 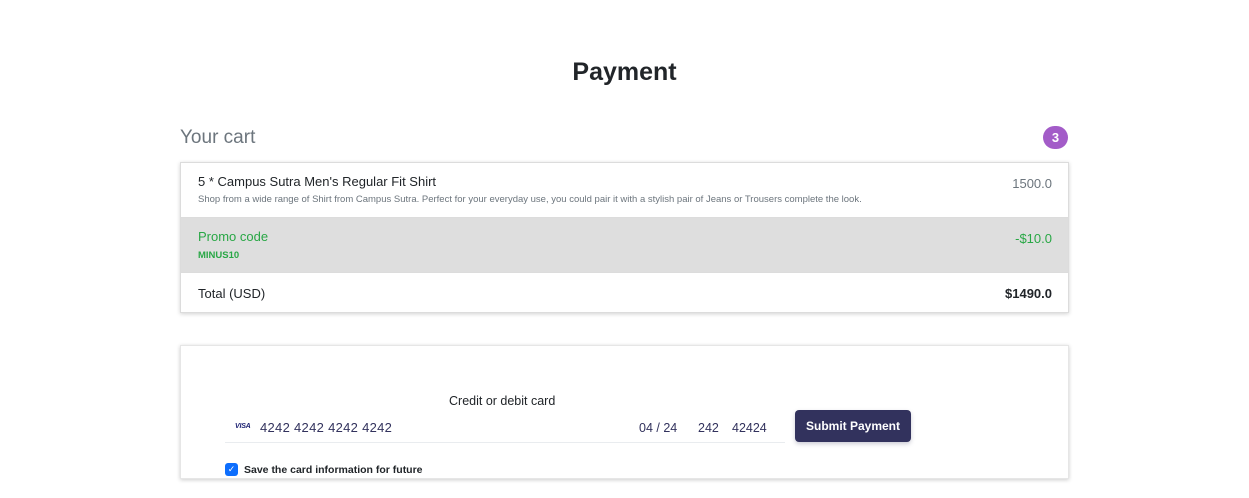 I want to click on total-value: $1490.0, so click(x=1028, y=293).